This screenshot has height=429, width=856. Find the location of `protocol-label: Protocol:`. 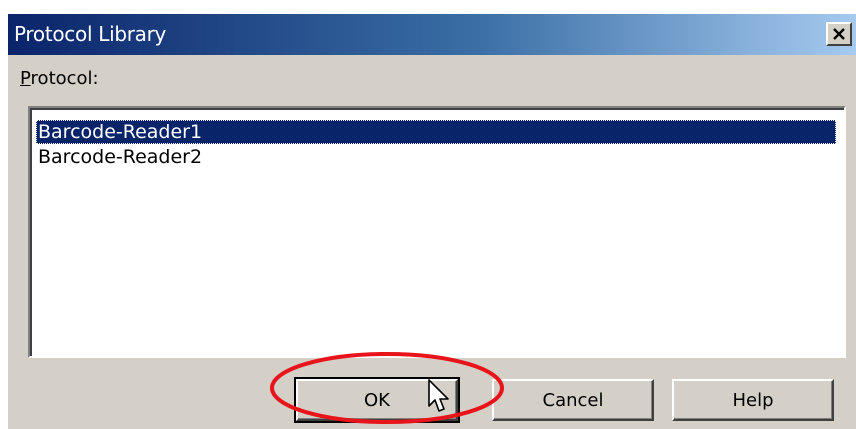

protocol-label: Protocol: is located at coordinates (59, 78).